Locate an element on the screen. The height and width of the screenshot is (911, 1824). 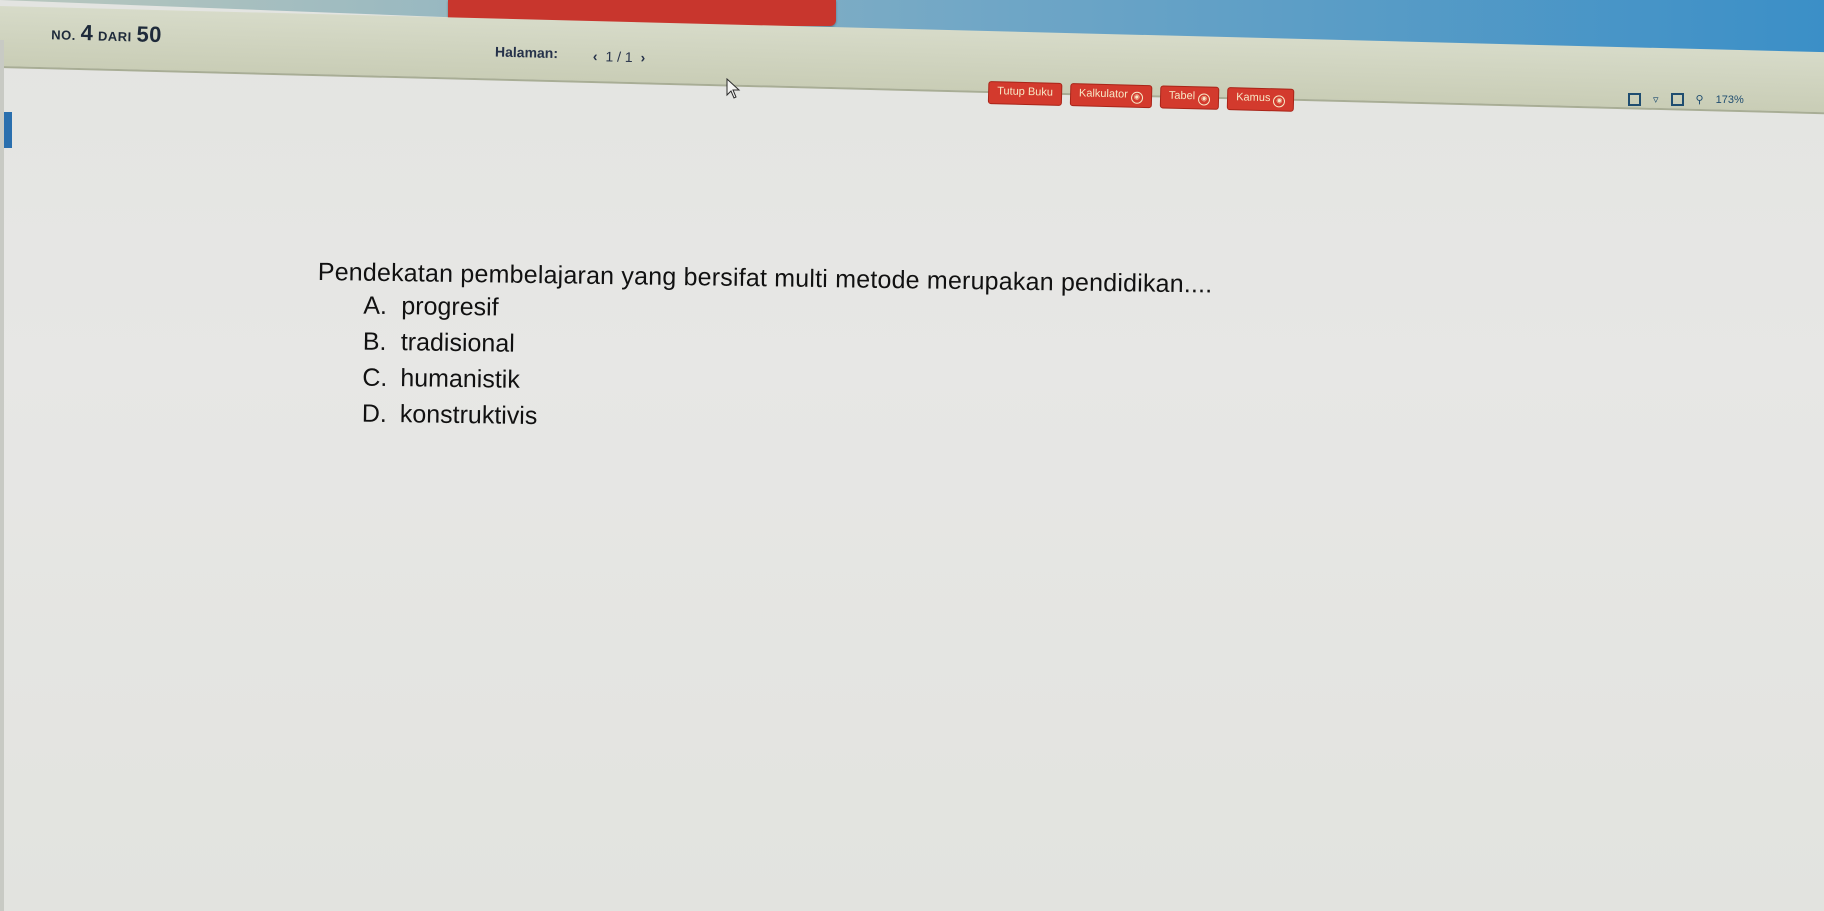
option-letter: C. is located at coordinates (375, 377).